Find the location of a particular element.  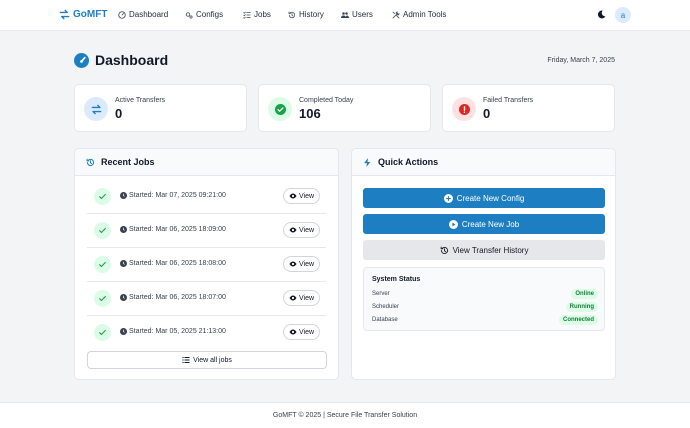

nav-history: History is located at coordinates (306, 14).